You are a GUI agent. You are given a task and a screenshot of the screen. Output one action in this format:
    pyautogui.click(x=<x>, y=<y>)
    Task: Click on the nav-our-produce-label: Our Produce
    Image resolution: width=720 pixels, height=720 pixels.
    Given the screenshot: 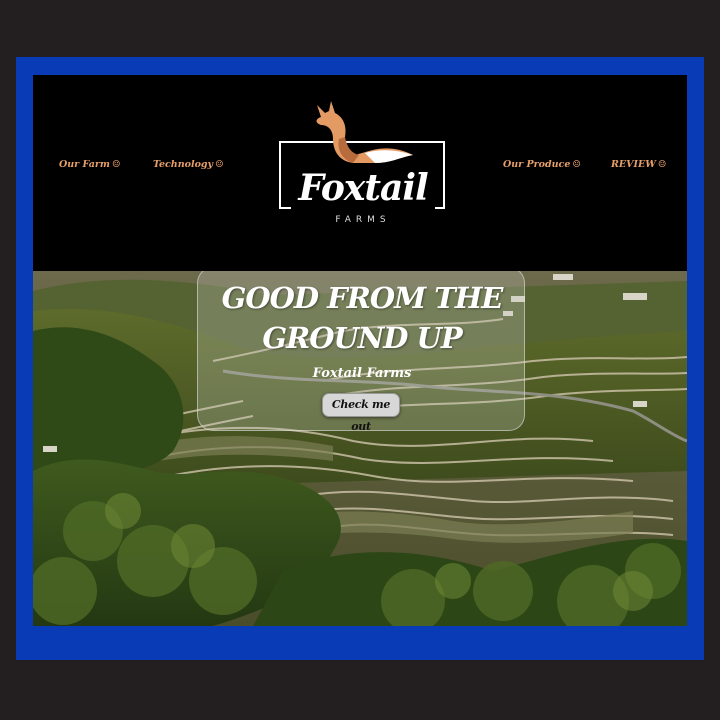 What is the action you would take?
    pyautogui.click(x=537, y=164)
    